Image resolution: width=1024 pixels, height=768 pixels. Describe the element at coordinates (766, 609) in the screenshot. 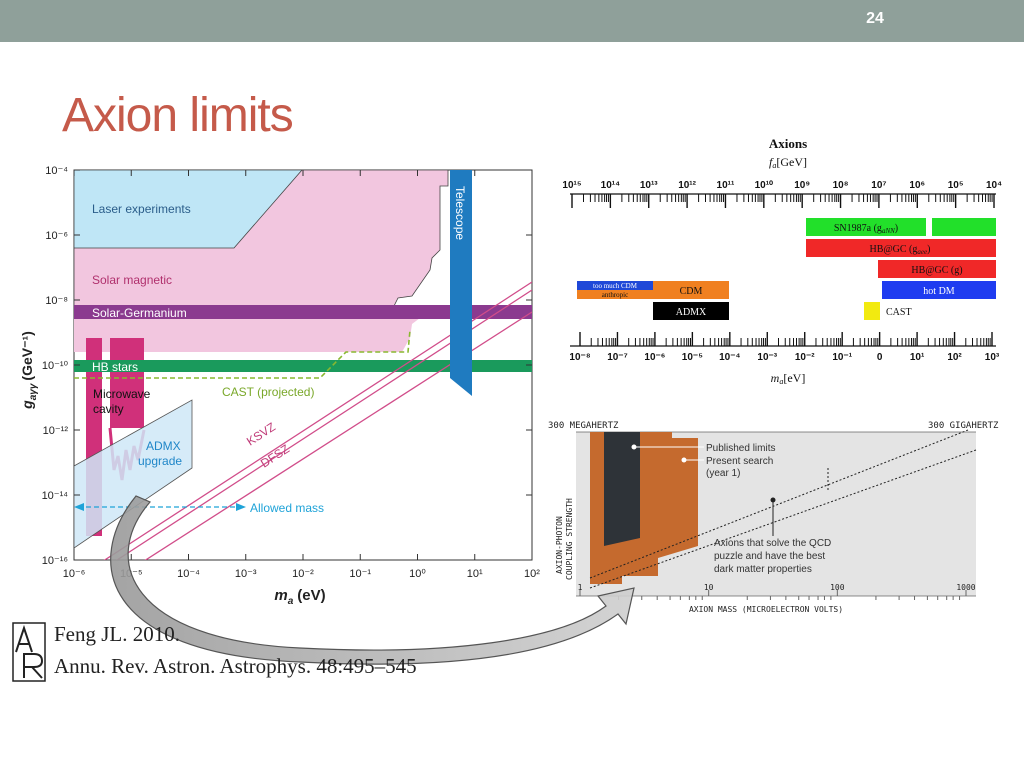

I see `admx-x-label: AXION MASS (MICROELECTRON VOLTS)` at that location.